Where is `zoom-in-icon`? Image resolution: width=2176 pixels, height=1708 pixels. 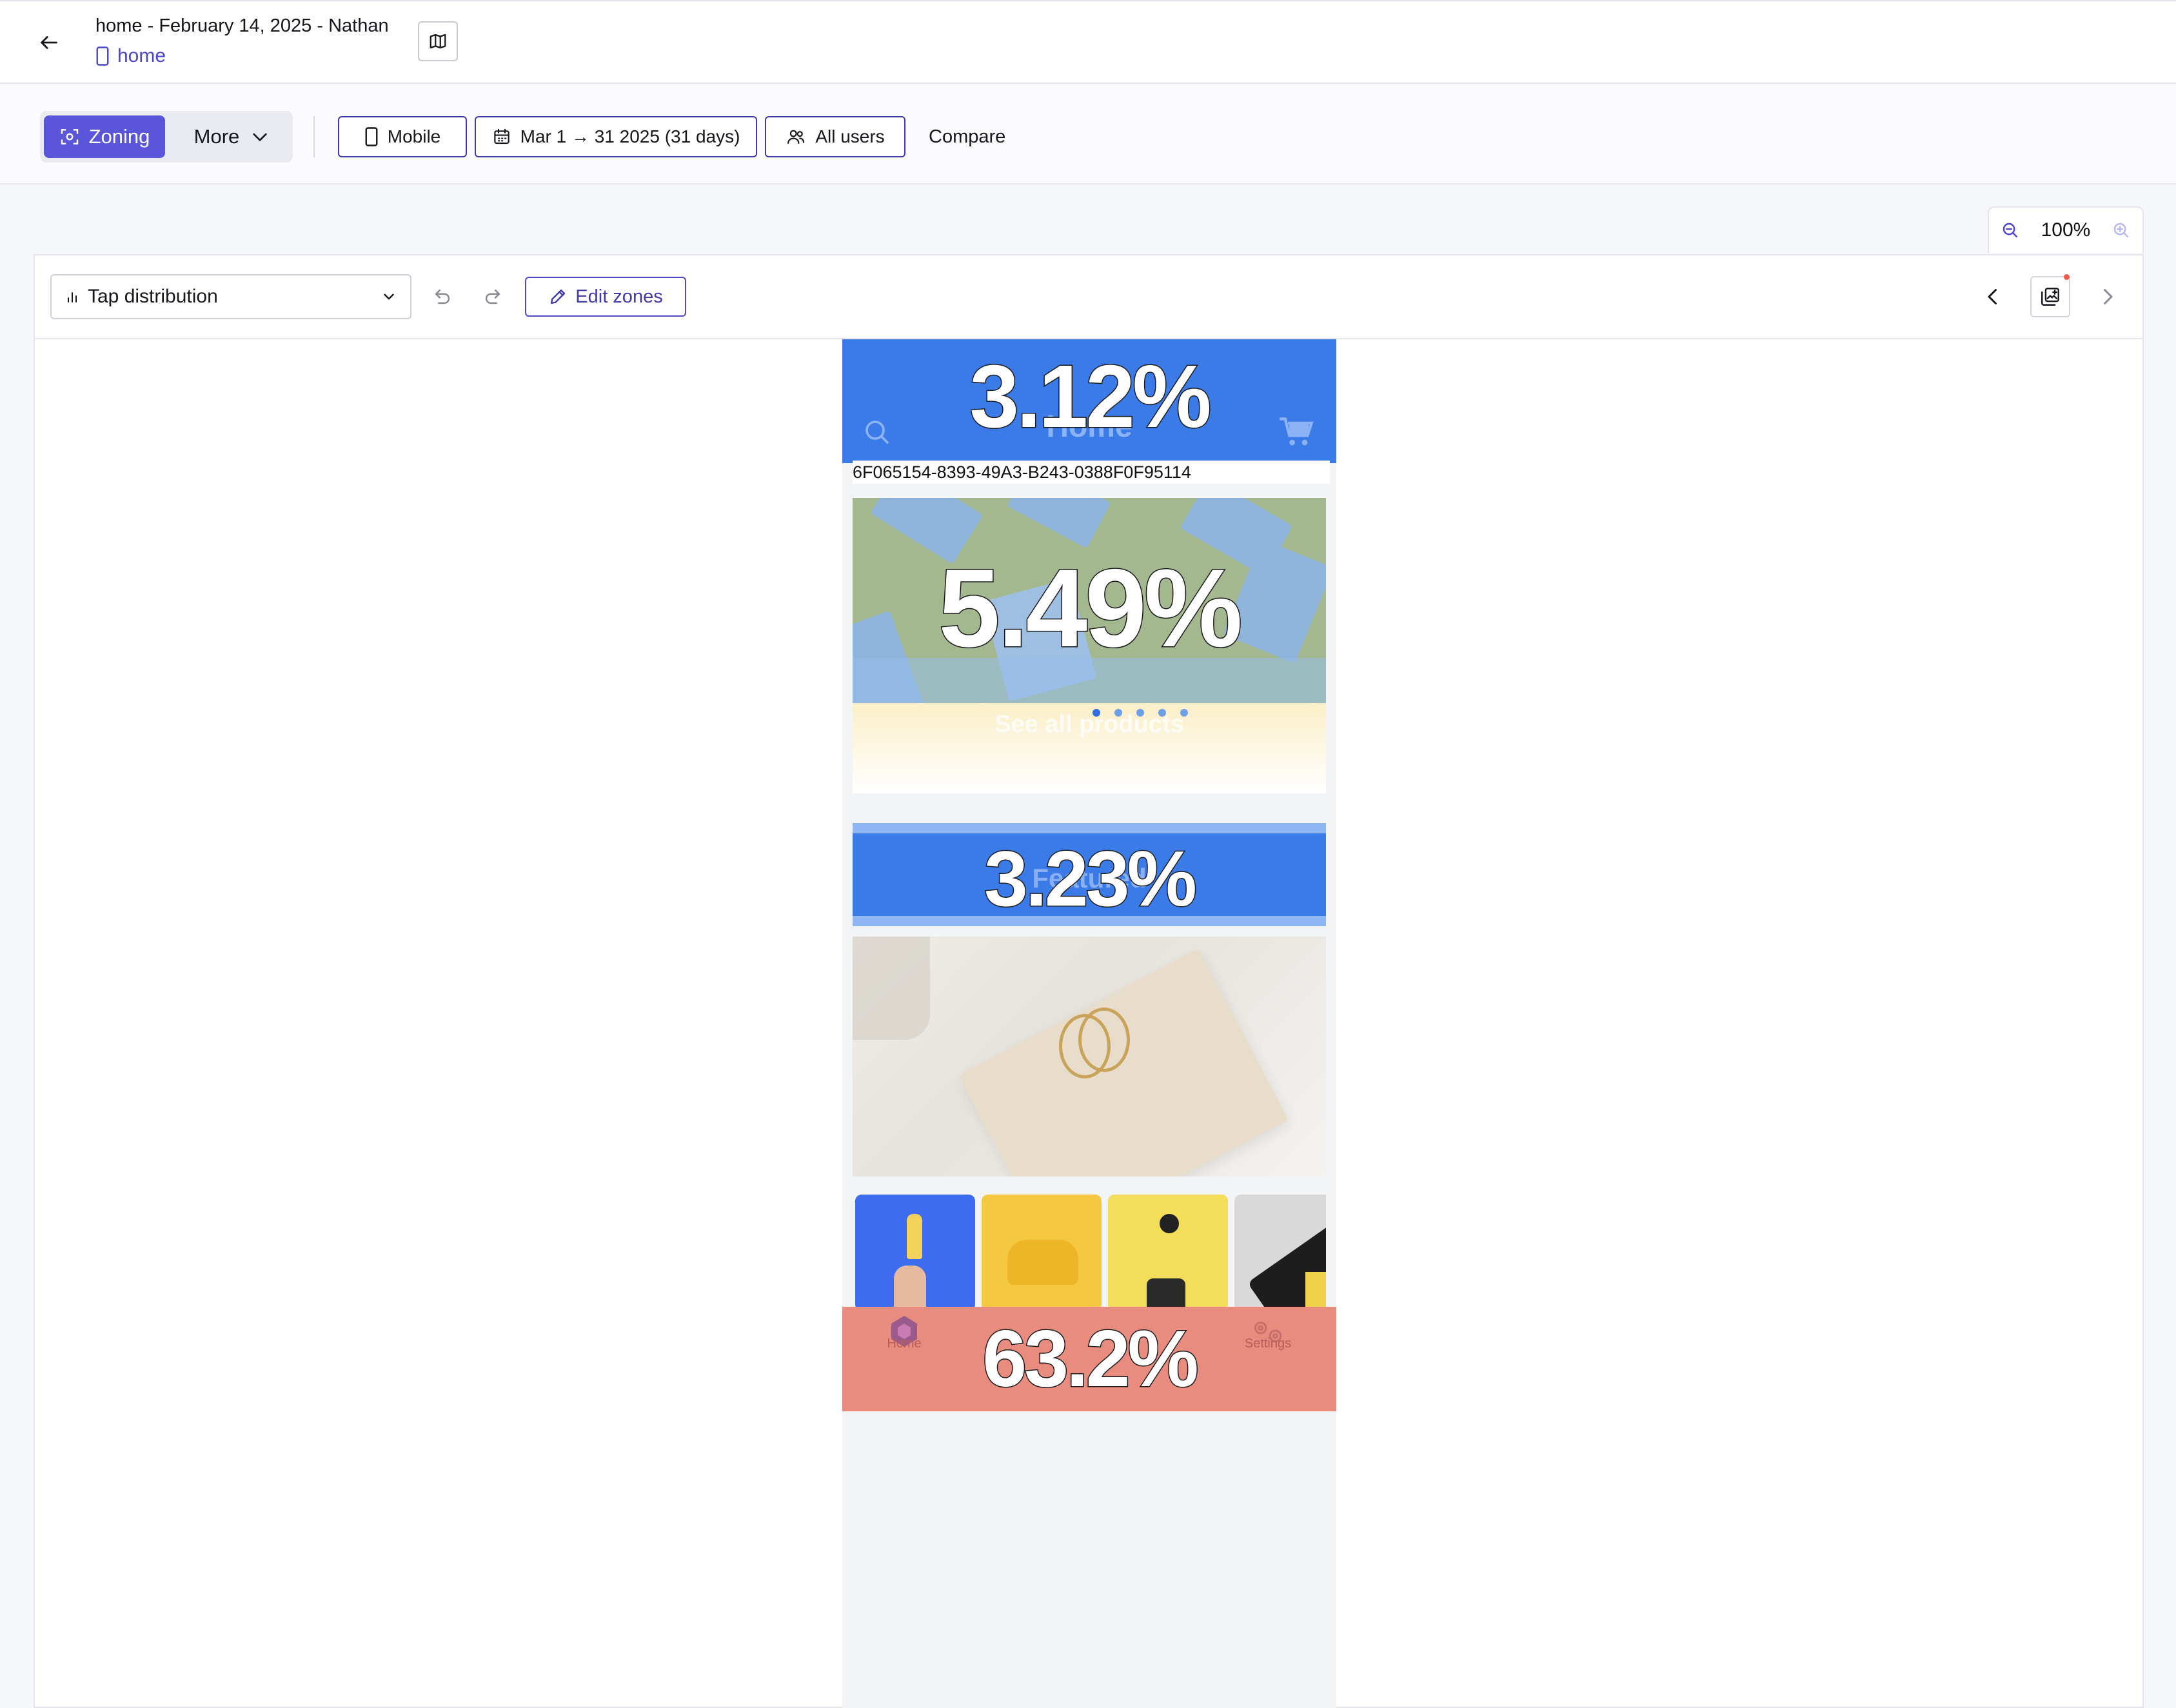 zoom-in-icon is located at coordinates (2121, 230).